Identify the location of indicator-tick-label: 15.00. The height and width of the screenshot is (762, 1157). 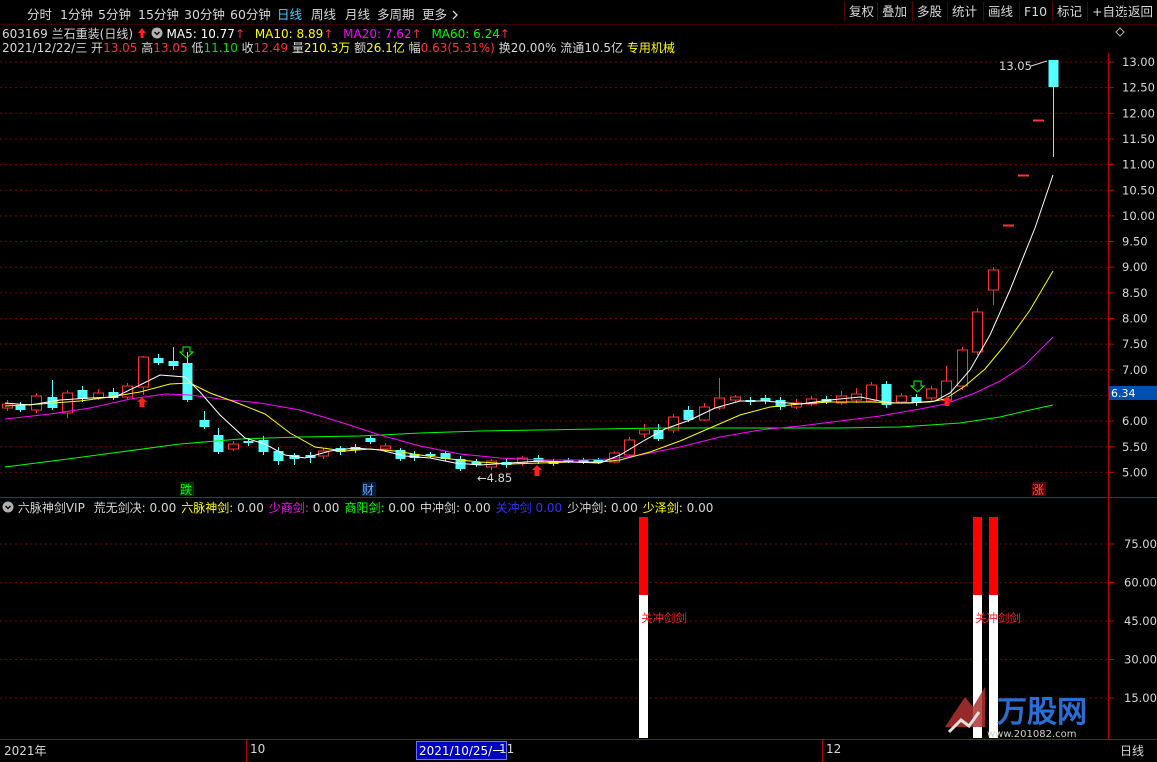
(1140, 698).